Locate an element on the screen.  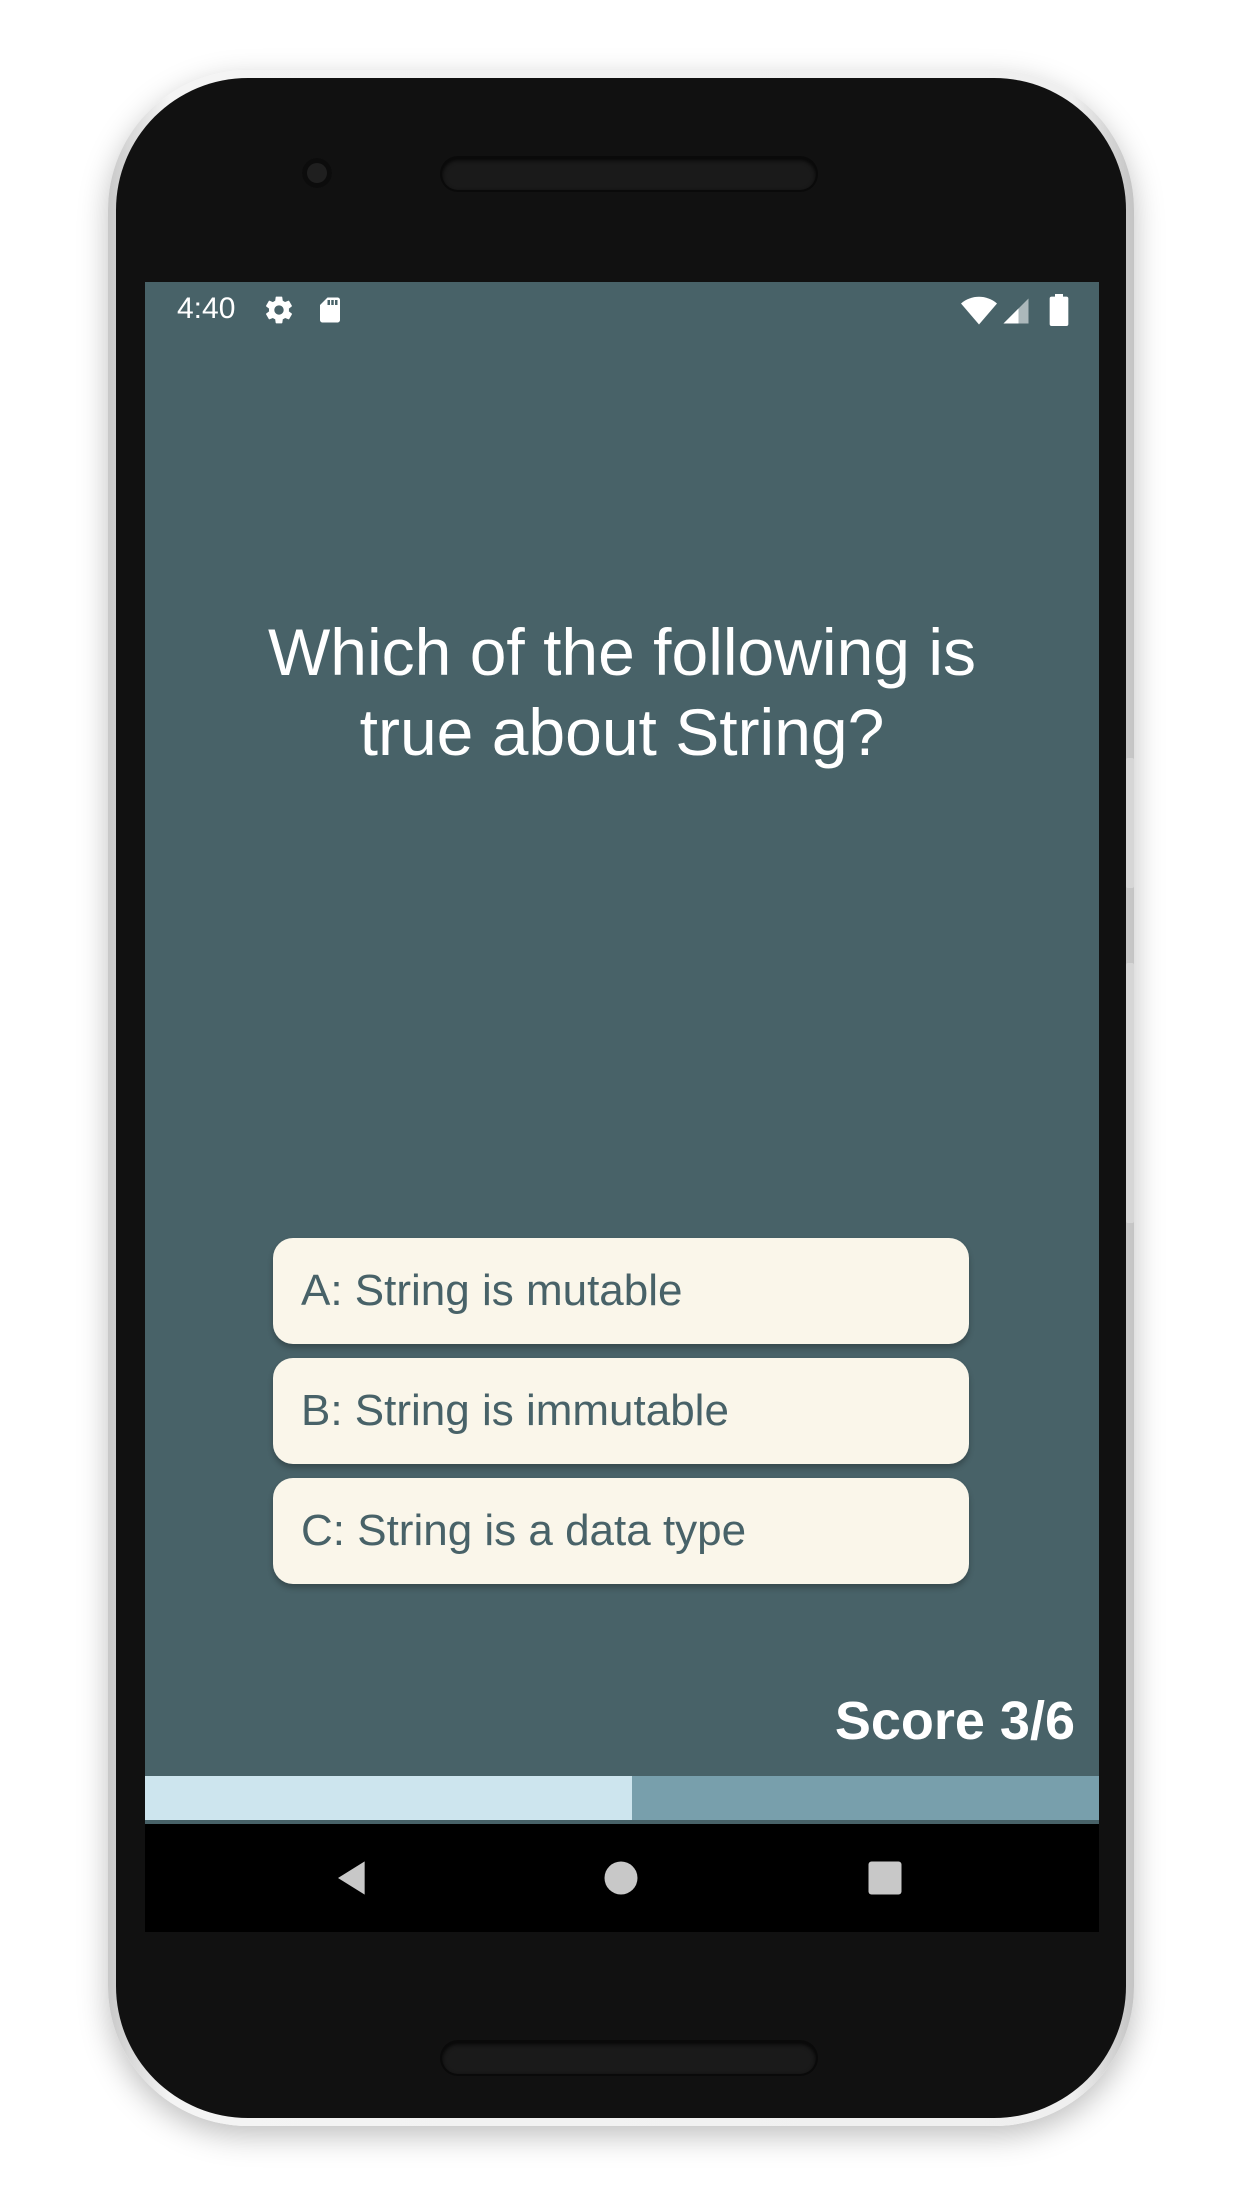
battery-icon is located at coordinates (1059, 312).